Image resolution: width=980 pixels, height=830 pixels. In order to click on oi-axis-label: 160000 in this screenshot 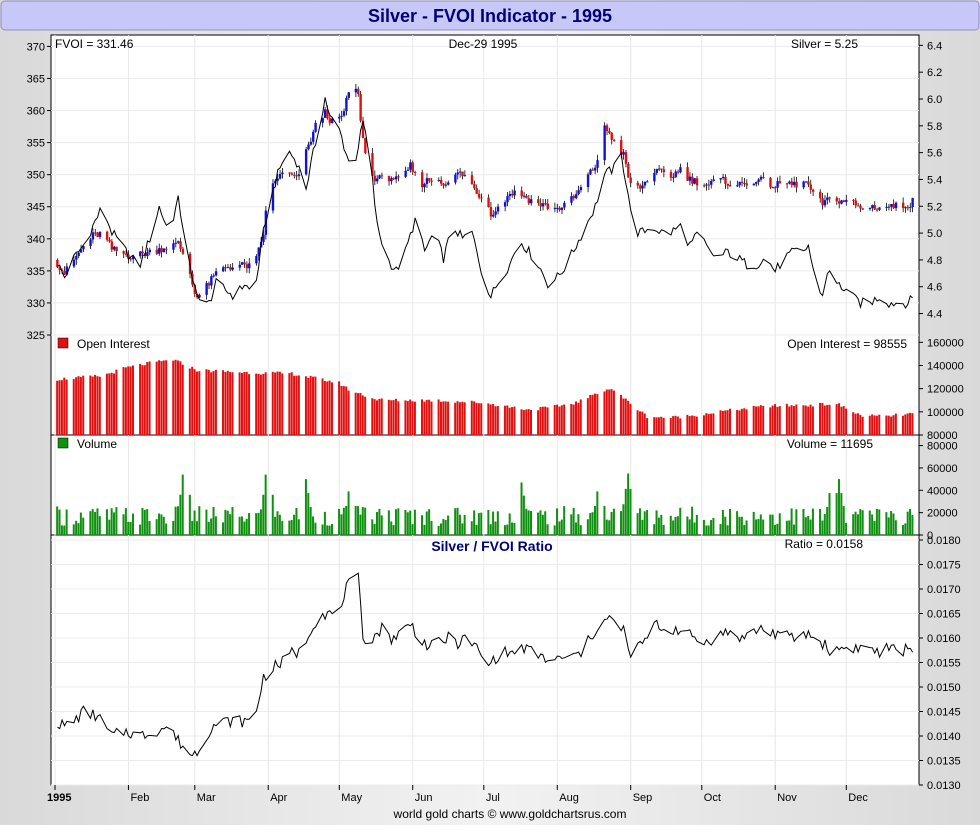, I will do `click(945, 343)`.